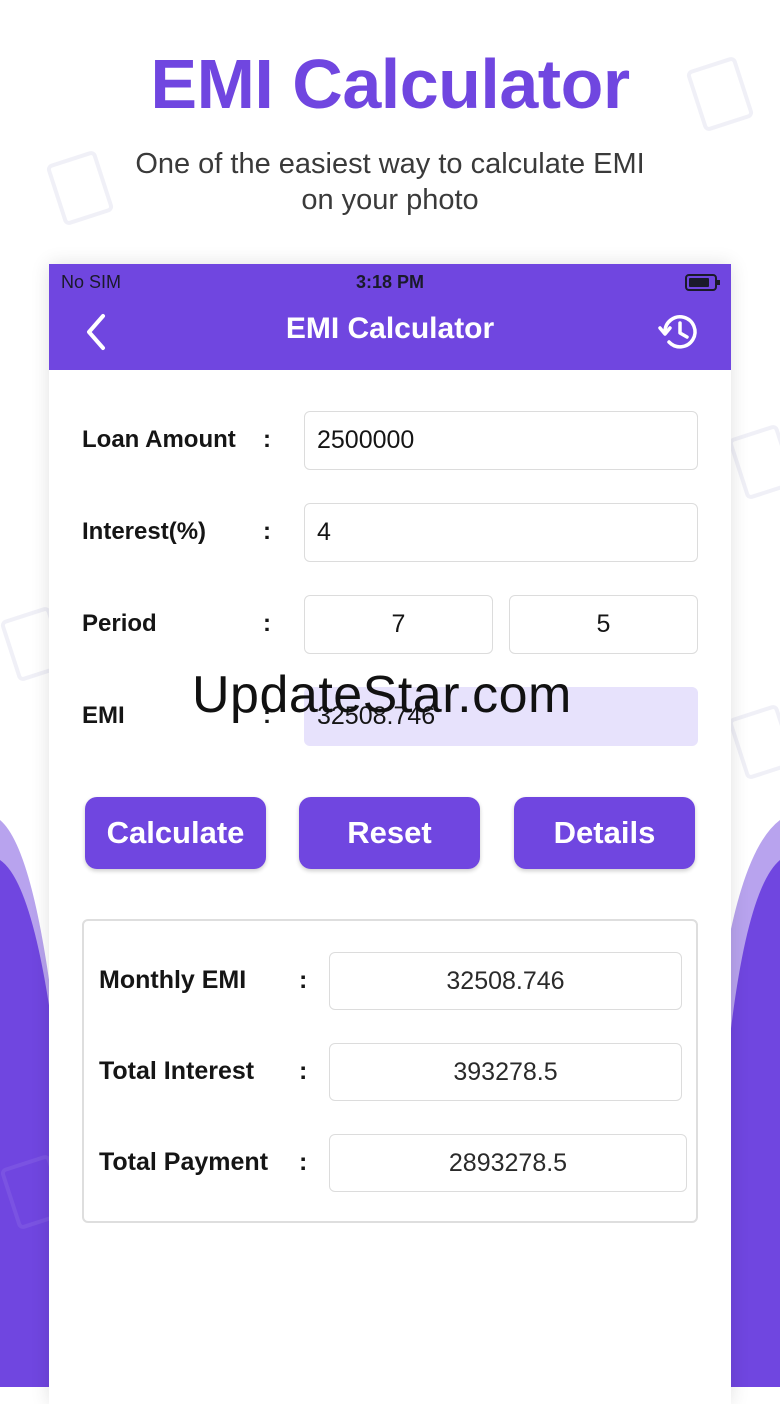 This screenshot has width=780, height=1404. What do you see at coordinates (603, 624) in the screenshot?
I see `period-months-input: 5` at bounding box center [603, 624].